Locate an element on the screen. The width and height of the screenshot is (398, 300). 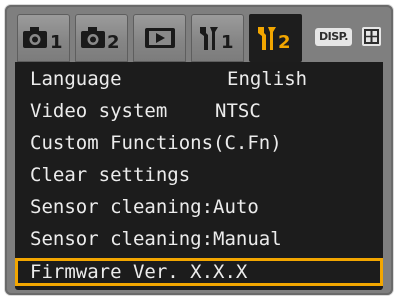
disp-button: DISP. is located at coordinates (333, 37).